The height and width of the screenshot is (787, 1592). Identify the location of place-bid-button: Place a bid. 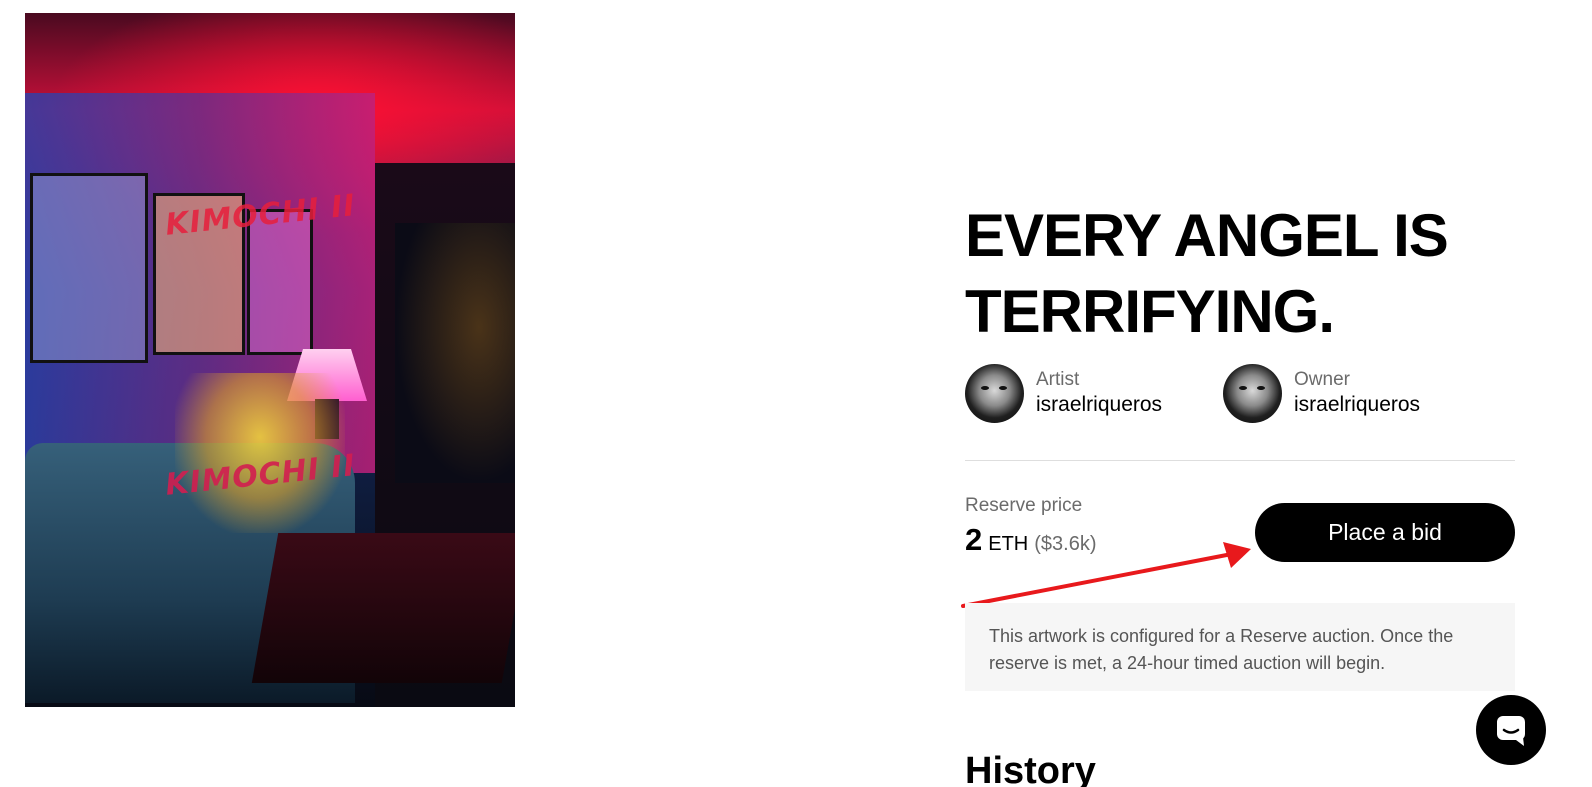
(1385, 532).